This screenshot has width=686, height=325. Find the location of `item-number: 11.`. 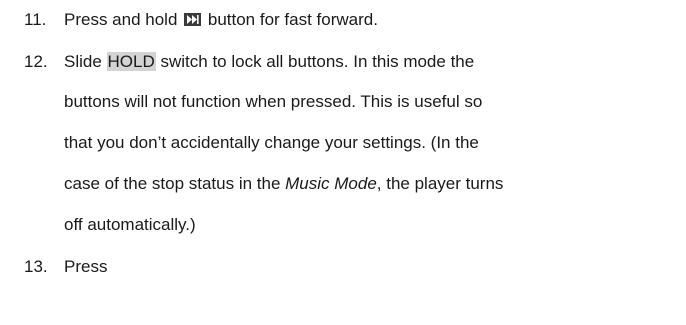

item-number: 11. is located at coordinates (35, 19).